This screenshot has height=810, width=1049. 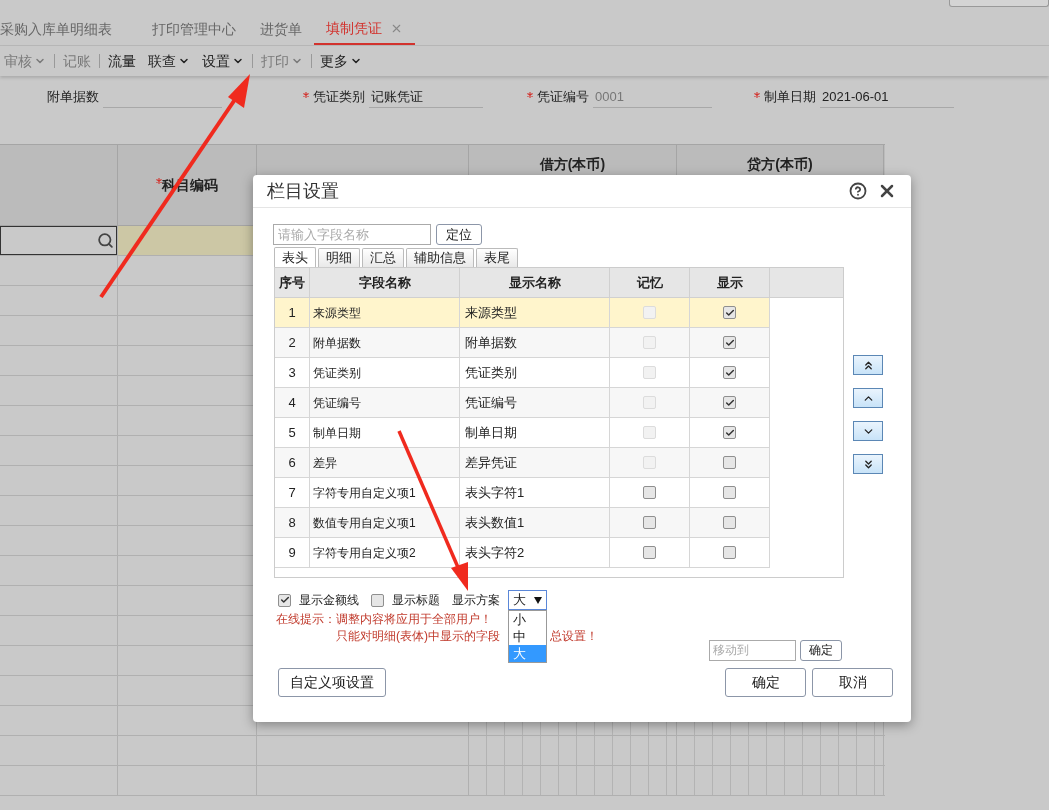 What do you see at coordinates (169, 61) in the screenshot?
I see `toolbar-button: 联查` at bounding box center [169, 61].